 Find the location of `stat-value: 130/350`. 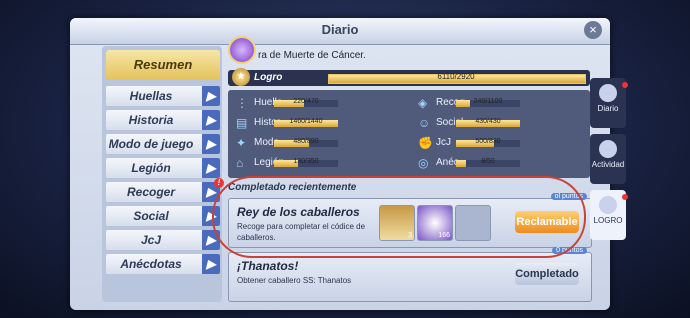

stat-value: 130/350 is located at coordinates (306, 161).